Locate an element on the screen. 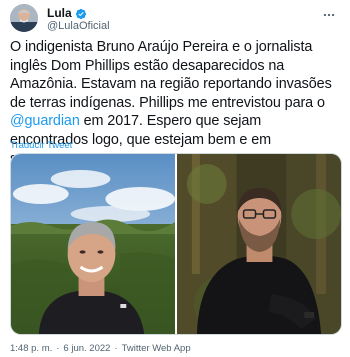  verified-badge-icon is located at coordinates (81, 13).